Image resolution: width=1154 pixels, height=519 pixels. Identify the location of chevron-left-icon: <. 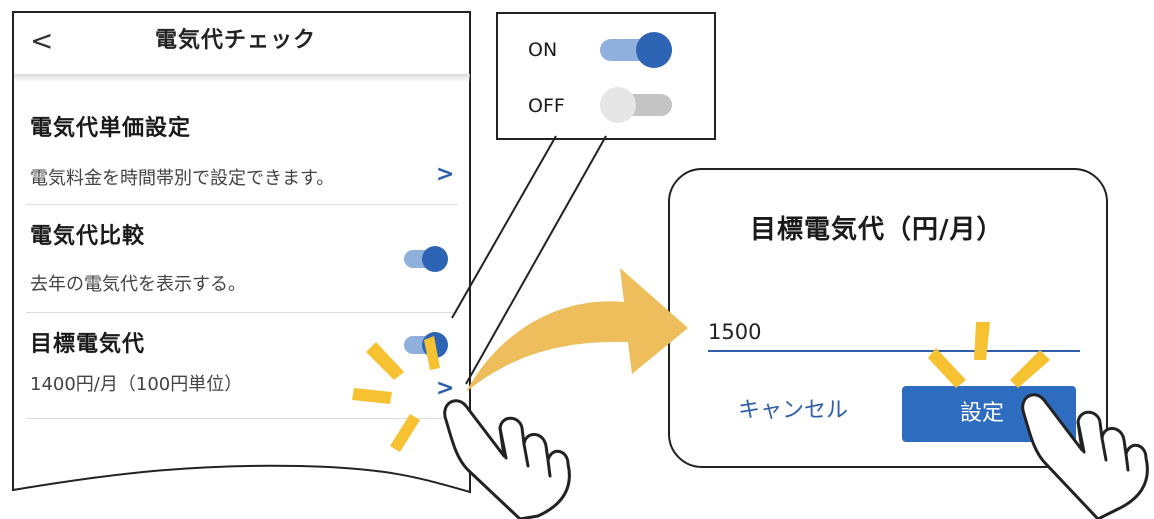
(42, 40).